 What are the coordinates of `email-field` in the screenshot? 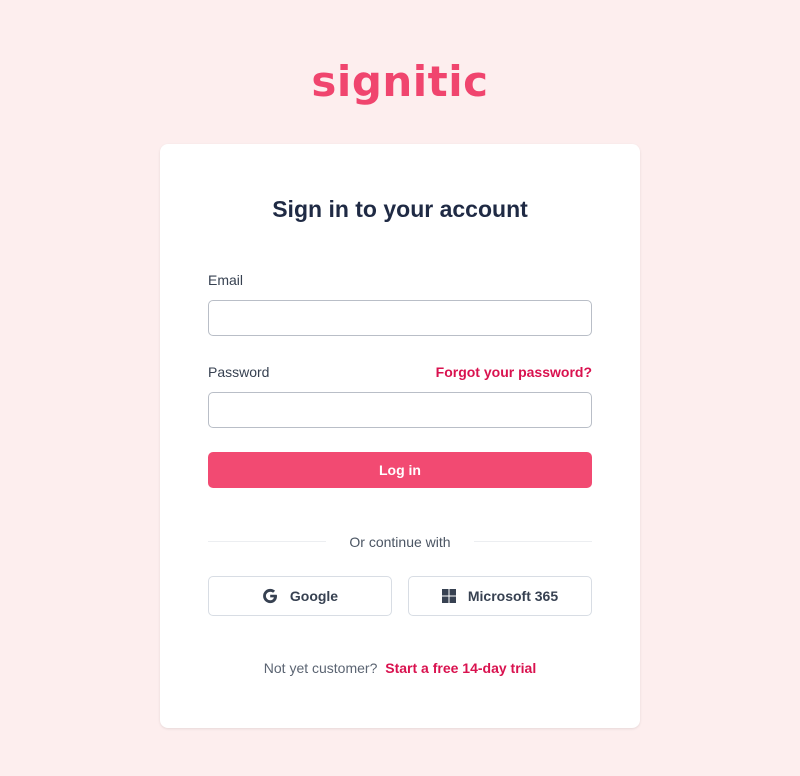 It's located at (400, 318).